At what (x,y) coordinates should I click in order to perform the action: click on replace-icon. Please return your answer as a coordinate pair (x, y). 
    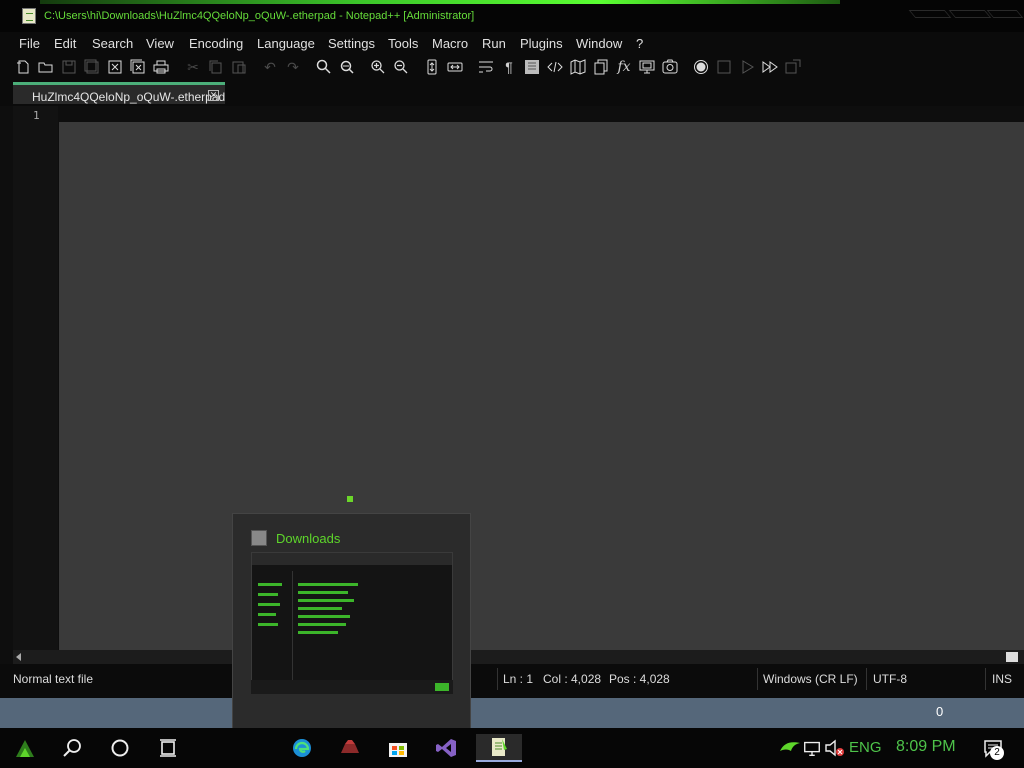
    Looking at the image, I should click on (347, 67).